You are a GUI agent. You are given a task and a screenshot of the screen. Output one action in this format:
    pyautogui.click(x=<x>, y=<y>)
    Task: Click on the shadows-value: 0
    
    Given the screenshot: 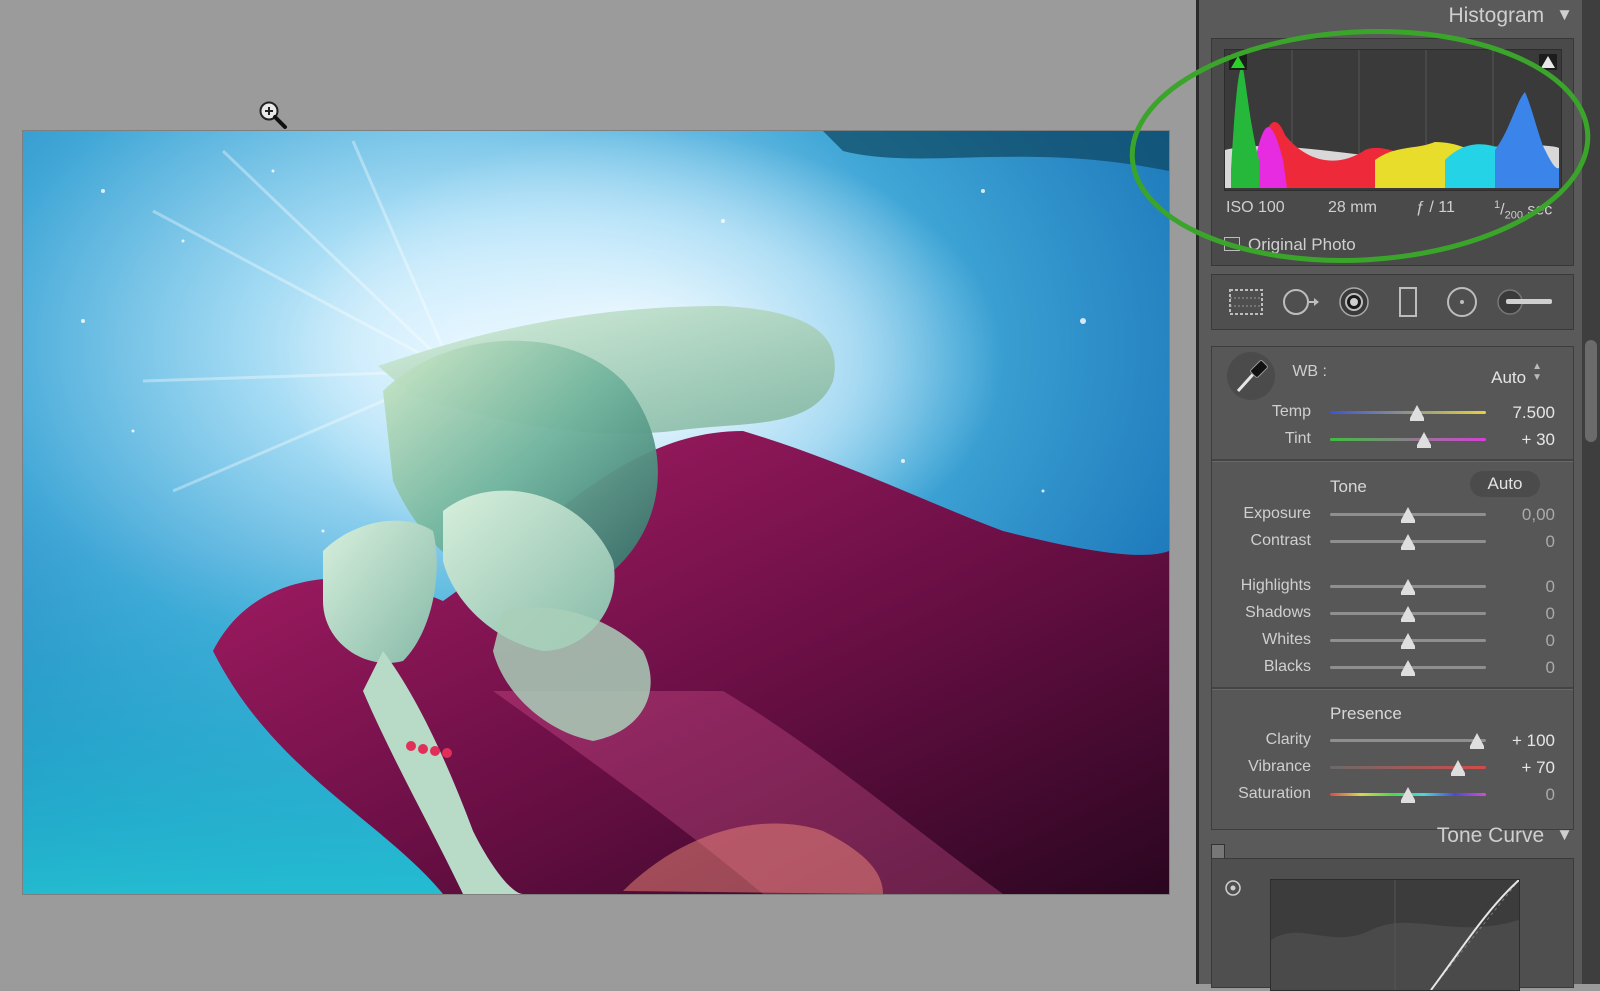 What is the action you would take?
    pyautogui.click(x=1550, y=614)
    